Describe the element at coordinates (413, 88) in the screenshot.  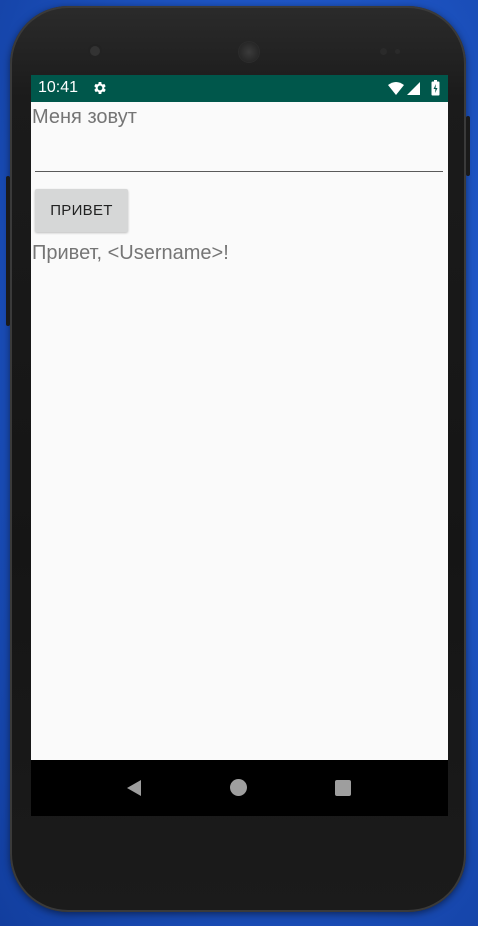
I see `signal-icon` at that location.